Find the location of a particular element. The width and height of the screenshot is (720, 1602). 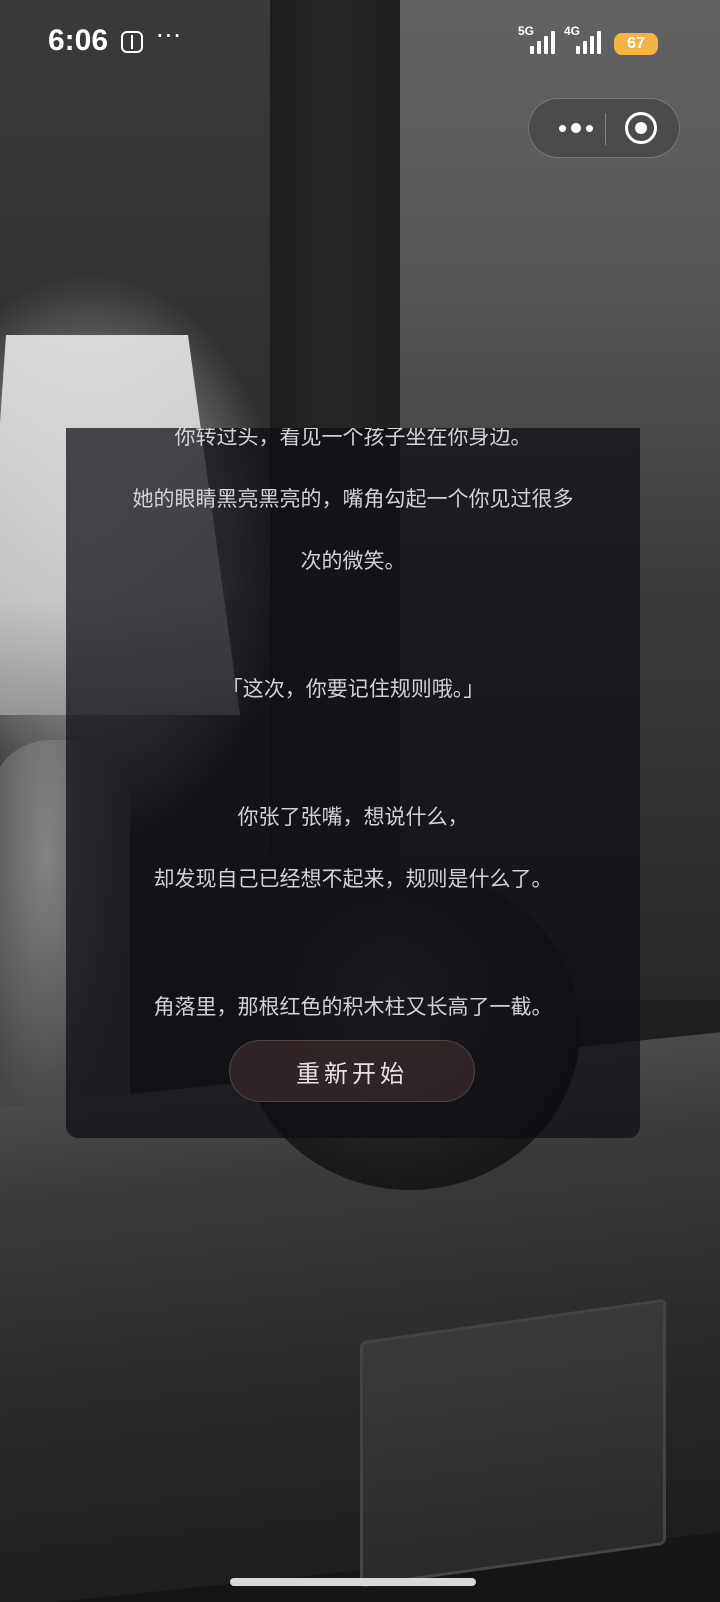

story-line: 她的眼睛黑亮黑亮的，嘴角勾起一个你见过很多 is located at coordinates (353, 499).